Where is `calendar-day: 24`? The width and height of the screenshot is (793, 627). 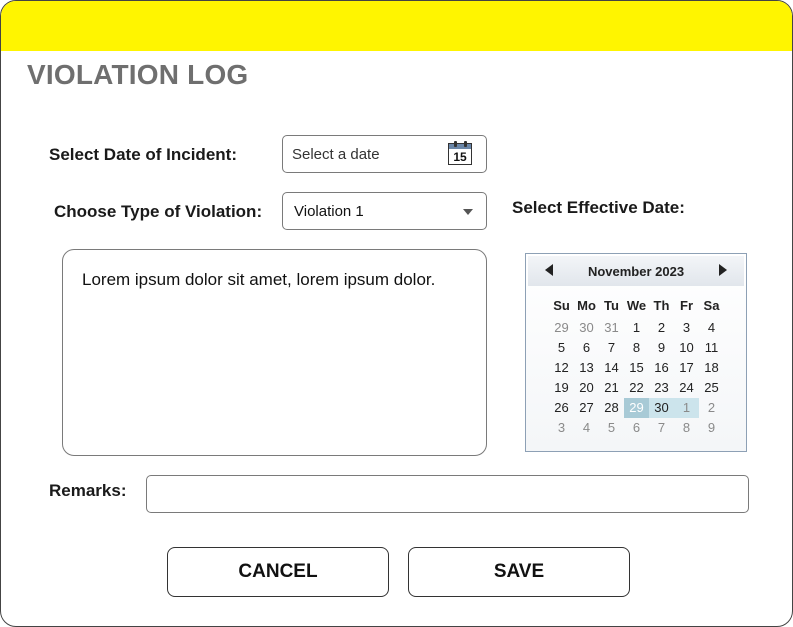 calendar-day: 24 is located at coordinates (686, 388).